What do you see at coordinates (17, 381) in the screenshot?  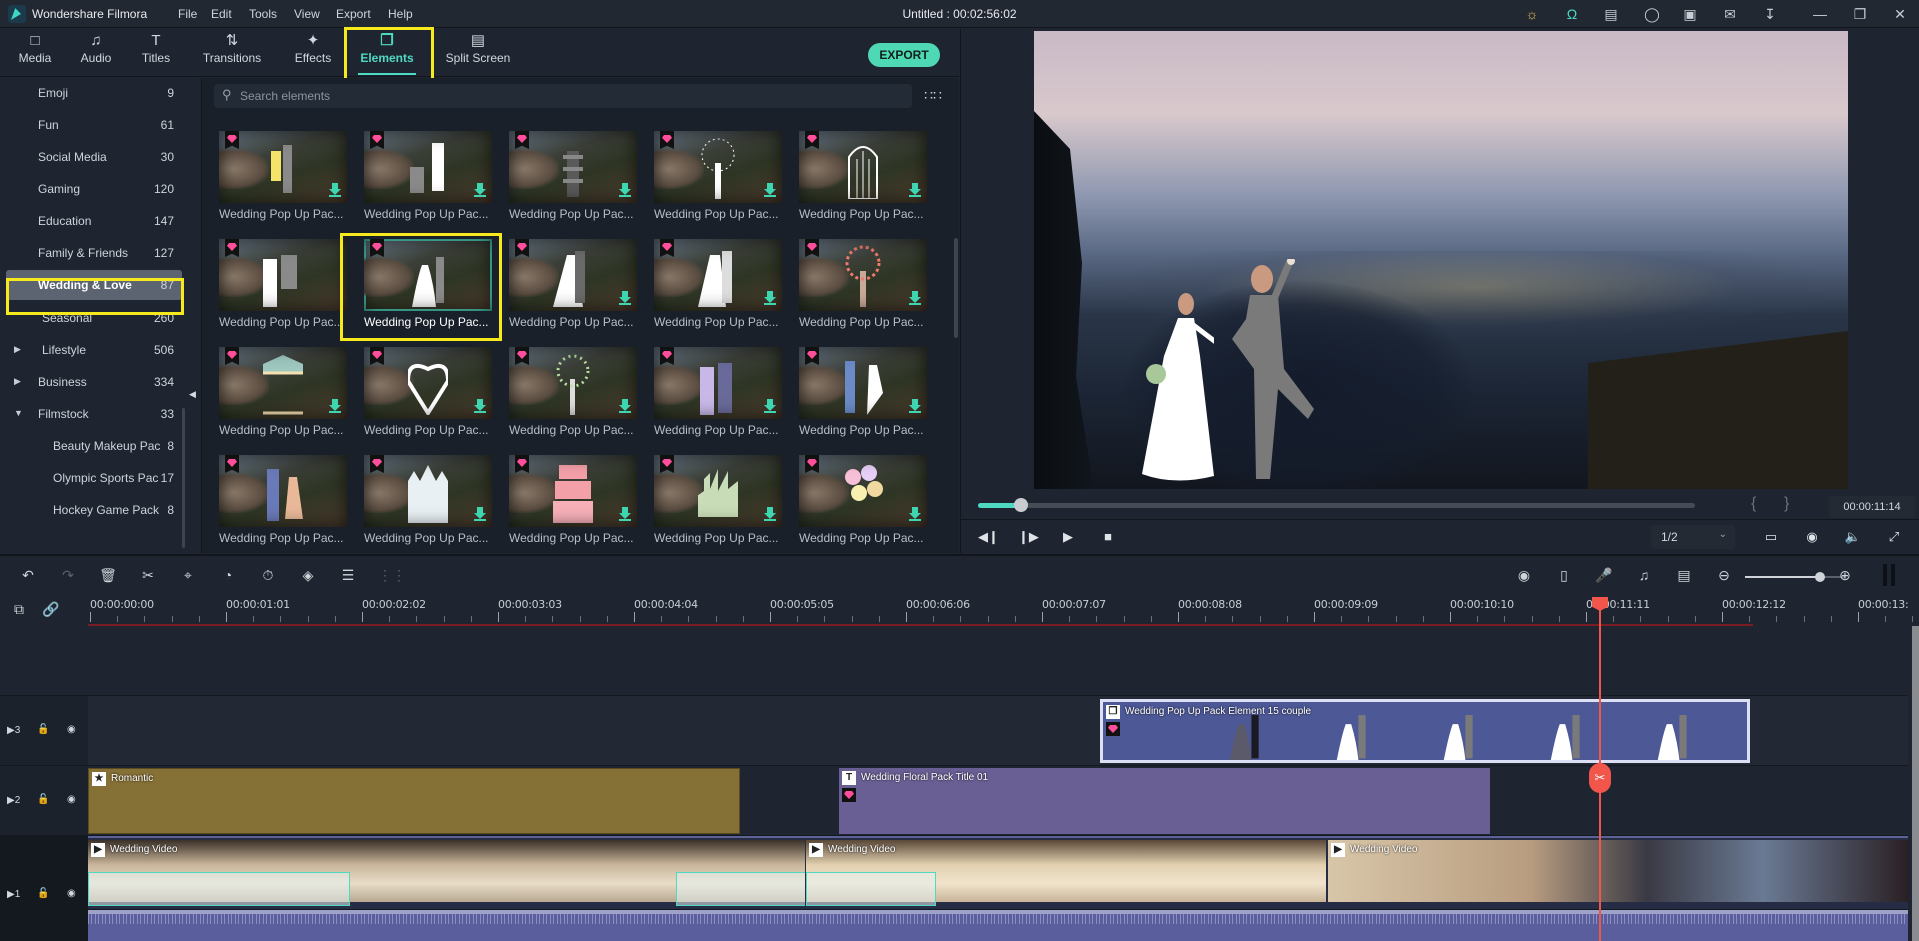 I see `caret-right-icon: ▶` at bounding box center [17, 381].